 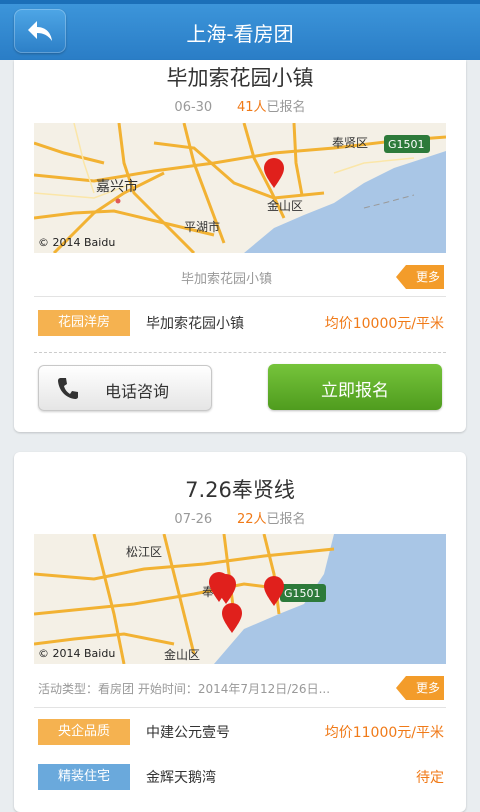 What do you see at coordinates (240, 490) in the screenshot?
I see `event-title: 7.26奉贤线` at bounding box center [240, 490].